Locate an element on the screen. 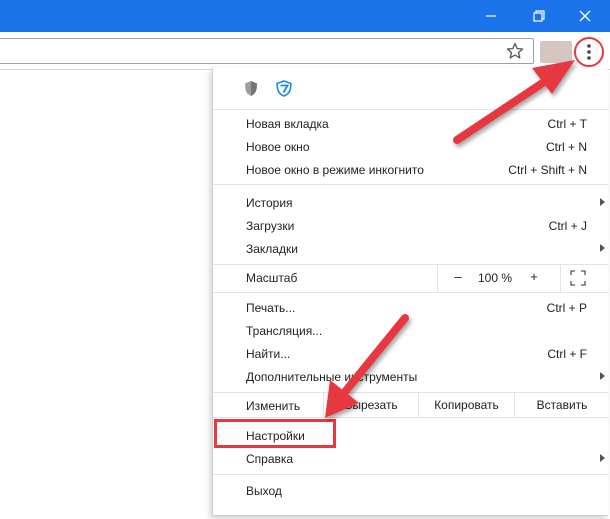 Image resolution: width=610 pixels, height=519 pixels. settings-highlight-box is located at coordinates (275, 433).